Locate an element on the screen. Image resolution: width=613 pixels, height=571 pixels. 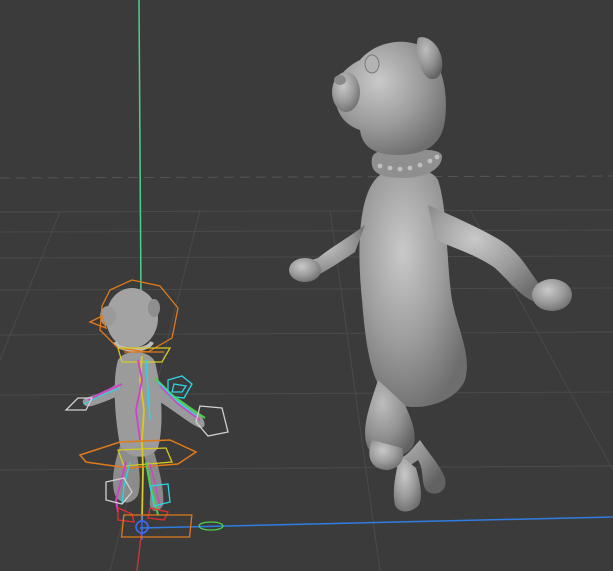
y-axis-line is located at coordinates (140, 150).